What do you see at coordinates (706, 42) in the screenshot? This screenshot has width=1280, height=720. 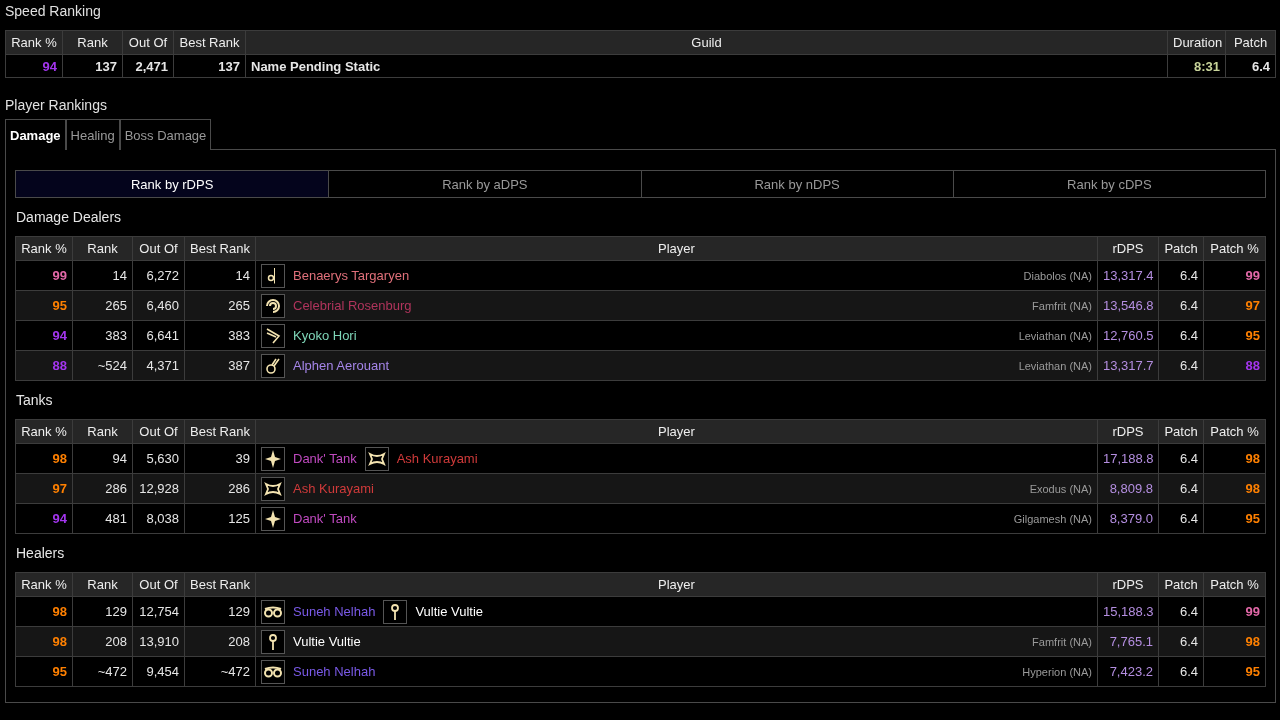 I see `column-header: Guild` at bounding box center [706, 42].